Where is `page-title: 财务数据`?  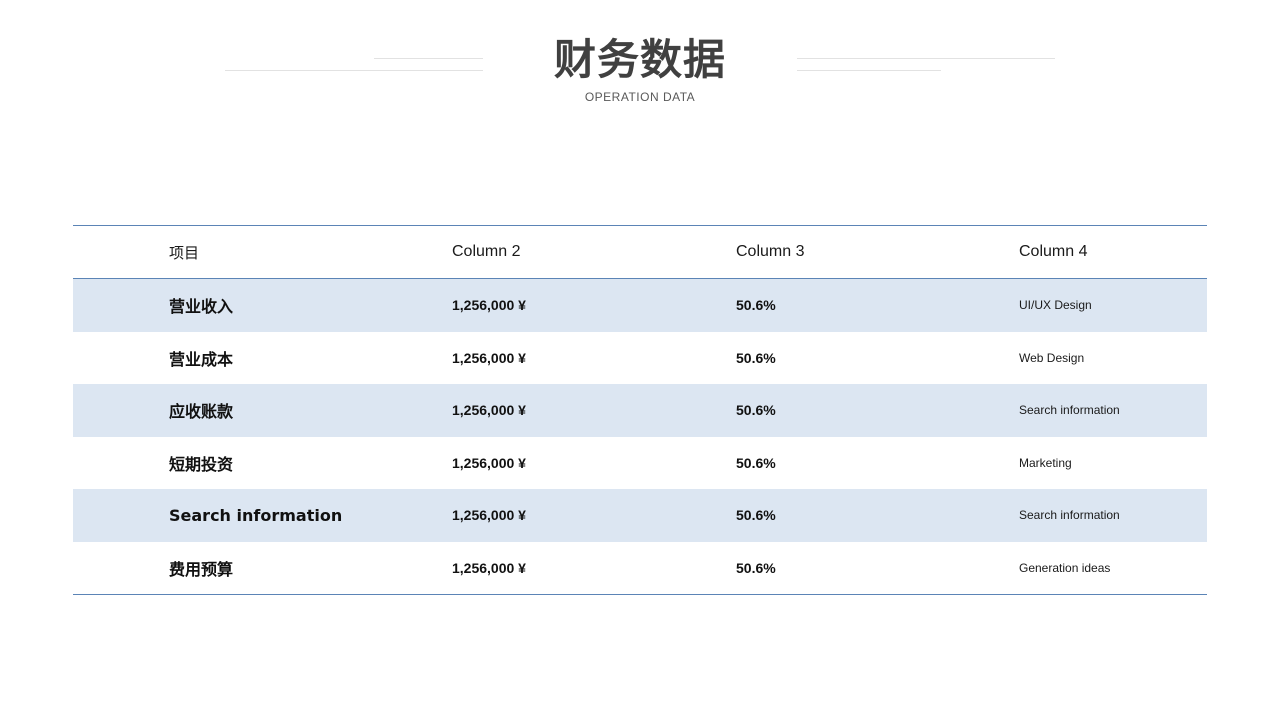 page-title: 财务数据 is located at coordinates (639, 59).